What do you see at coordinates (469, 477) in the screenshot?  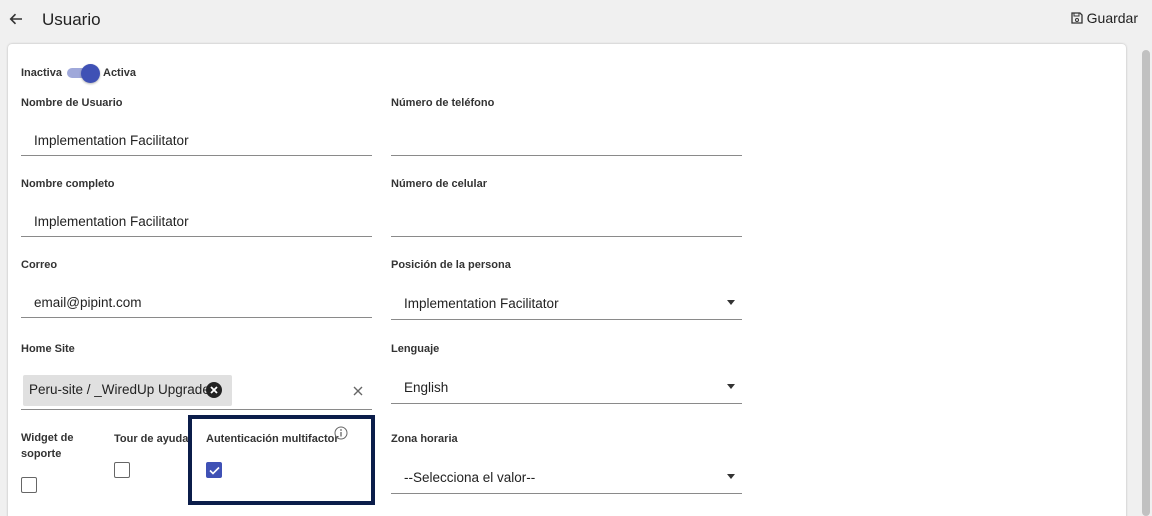 I see `timezone-select: --Selecciona el valor--` at bounding box center [469, 477].